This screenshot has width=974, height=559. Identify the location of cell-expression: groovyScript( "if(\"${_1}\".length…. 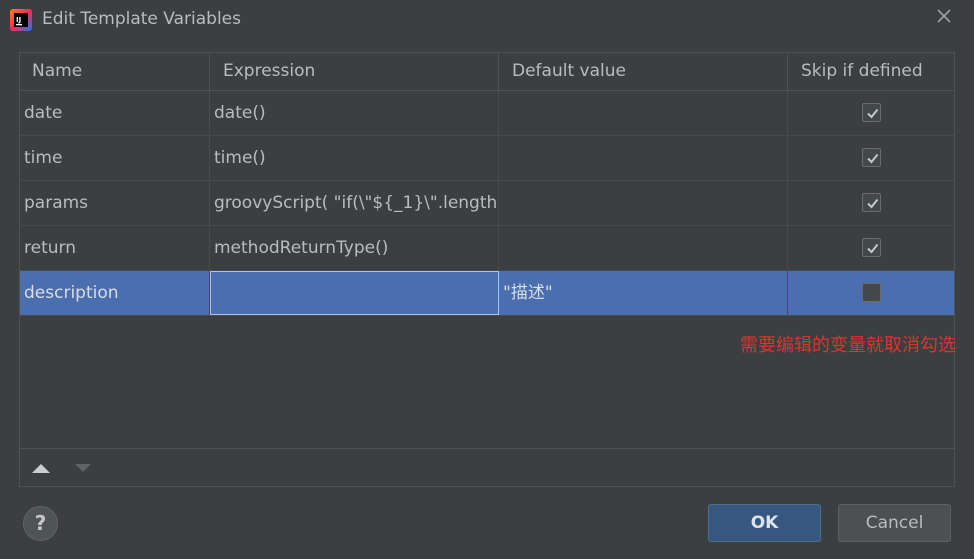
(354, 203).